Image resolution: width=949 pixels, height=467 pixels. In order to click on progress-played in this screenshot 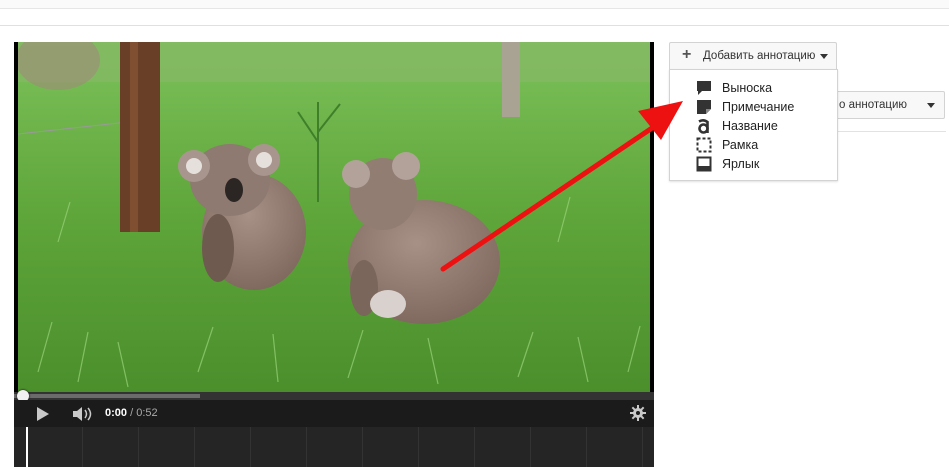, I will do `click(107, 396)`.